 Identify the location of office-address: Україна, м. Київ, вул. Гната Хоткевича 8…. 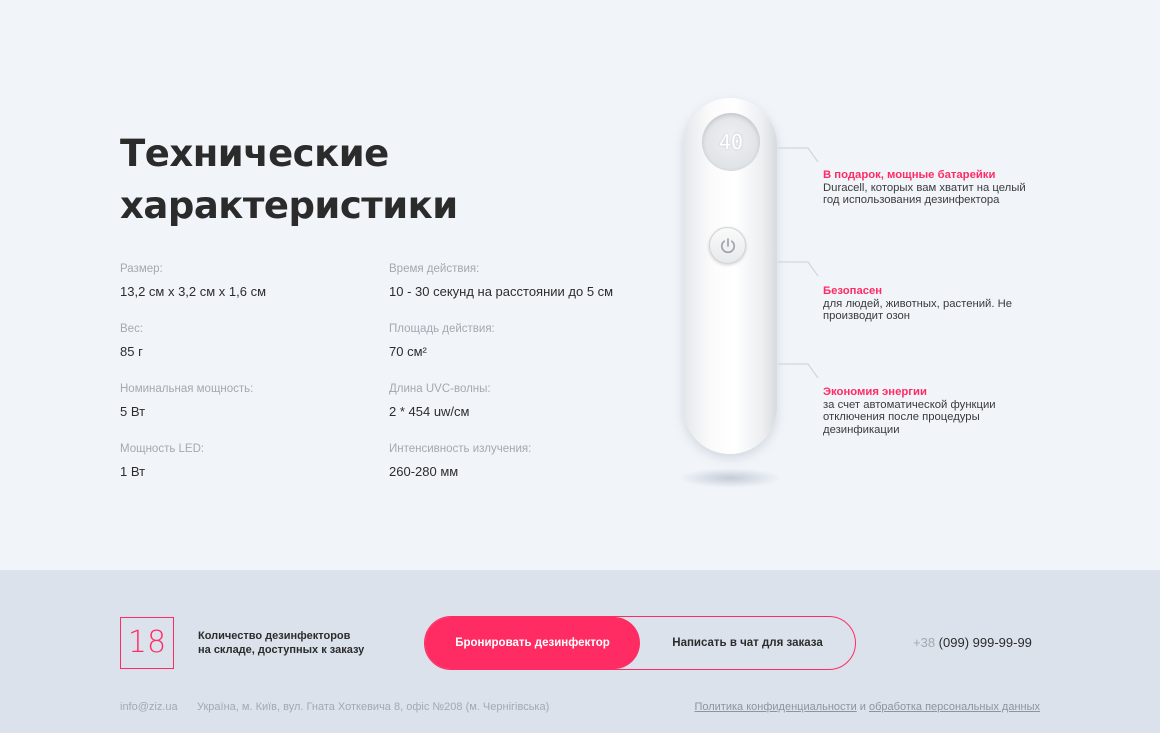
(373, 707).